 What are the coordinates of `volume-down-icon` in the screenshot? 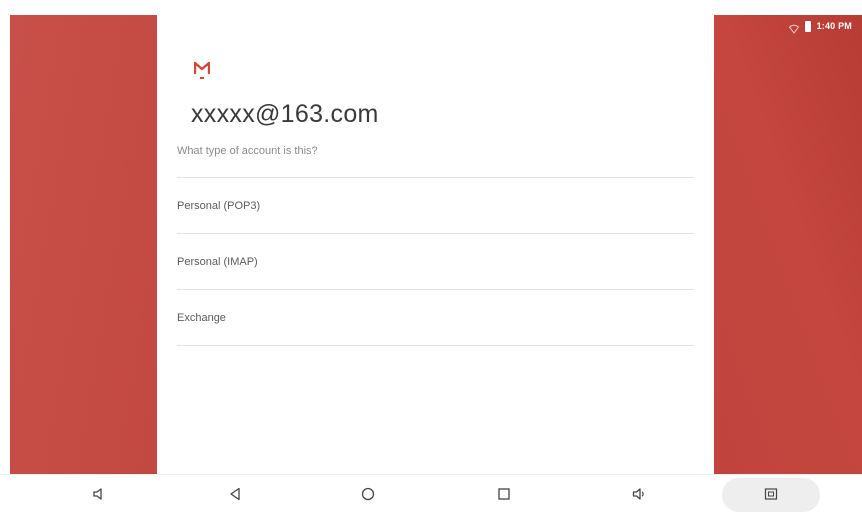 It's located at (99, 494).